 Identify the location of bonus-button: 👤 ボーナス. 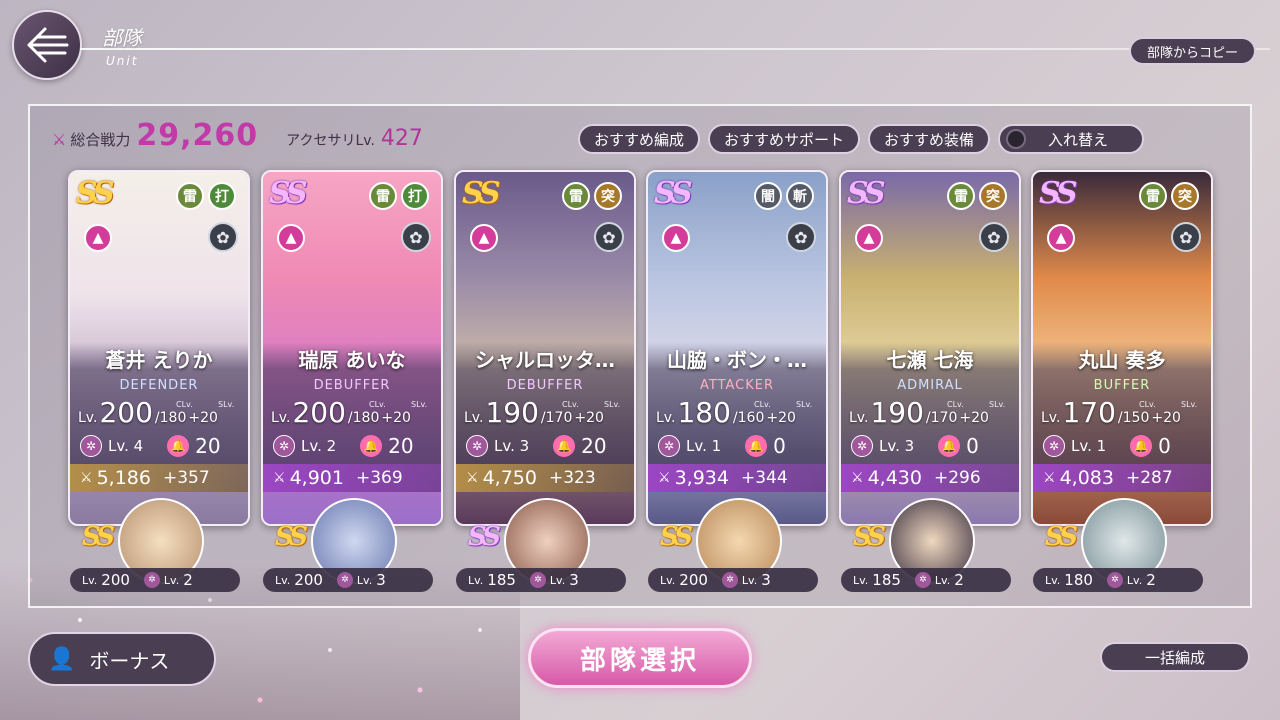
(122, 659).